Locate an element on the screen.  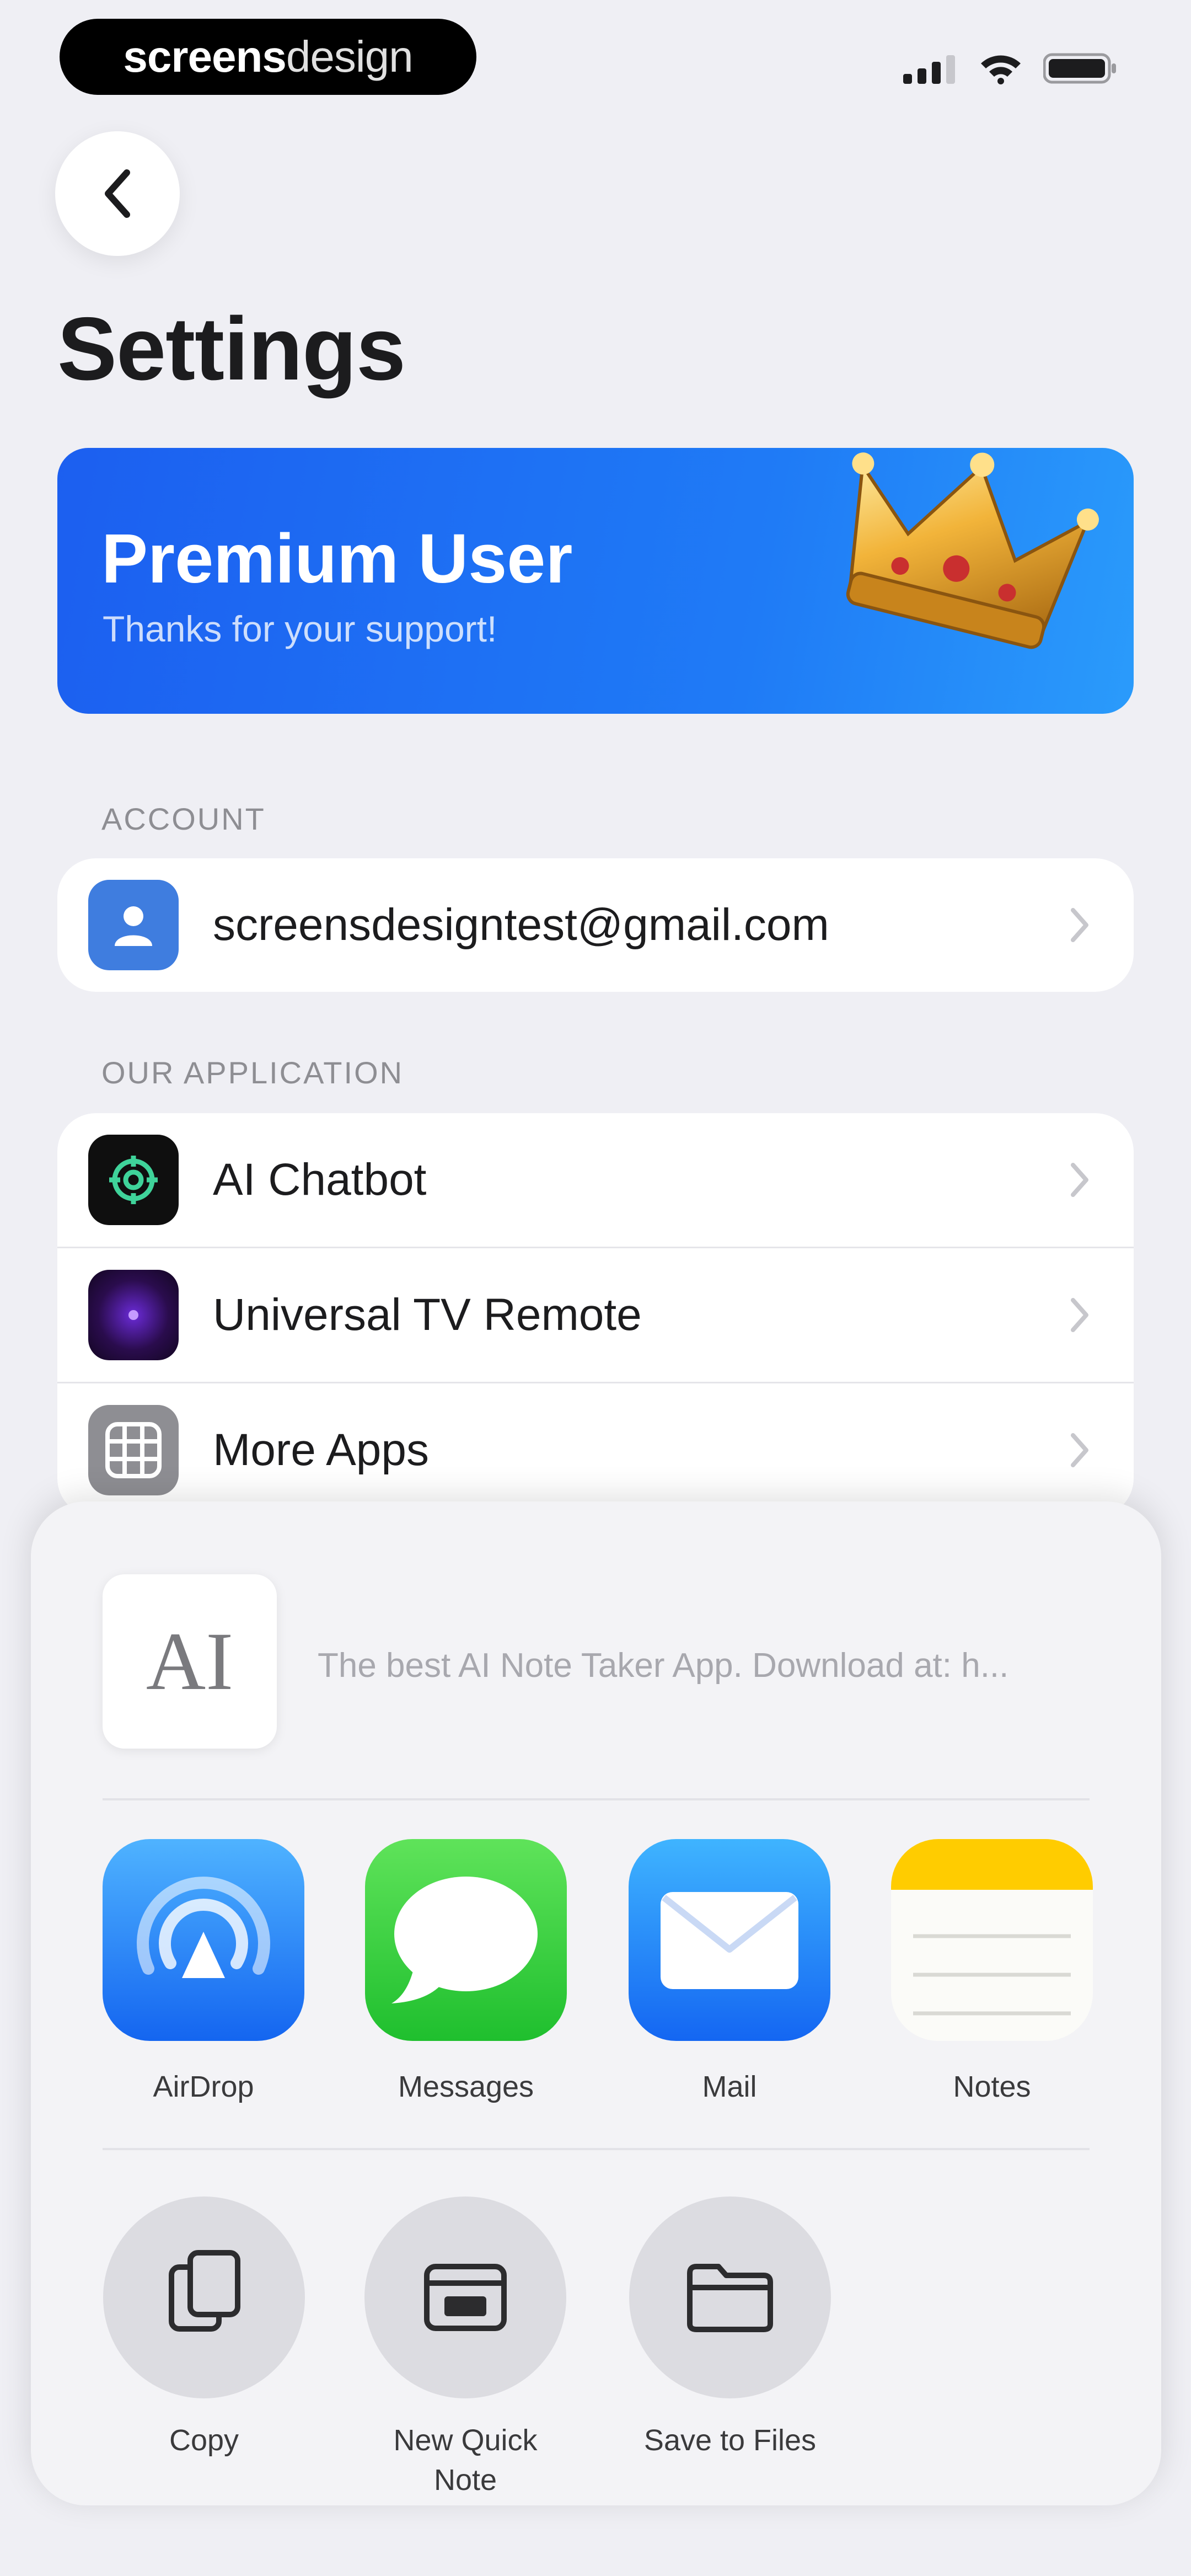
app-row-more-apps-label: More Apps is located at coordinates (321, 1450).